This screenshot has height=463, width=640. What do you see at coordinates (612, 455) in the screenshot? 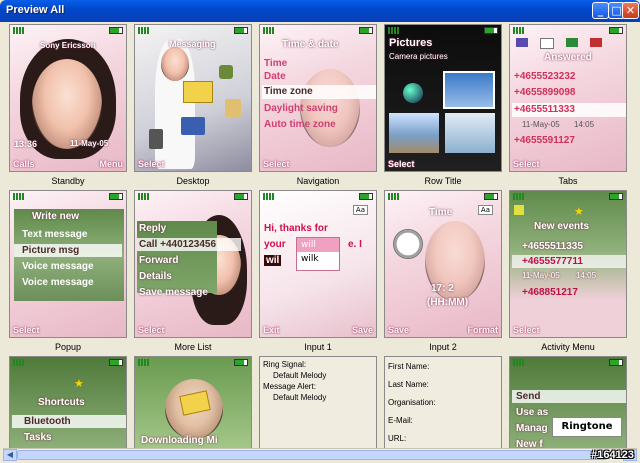
I see `watermark: #164123` at bounding box center [612, 455].